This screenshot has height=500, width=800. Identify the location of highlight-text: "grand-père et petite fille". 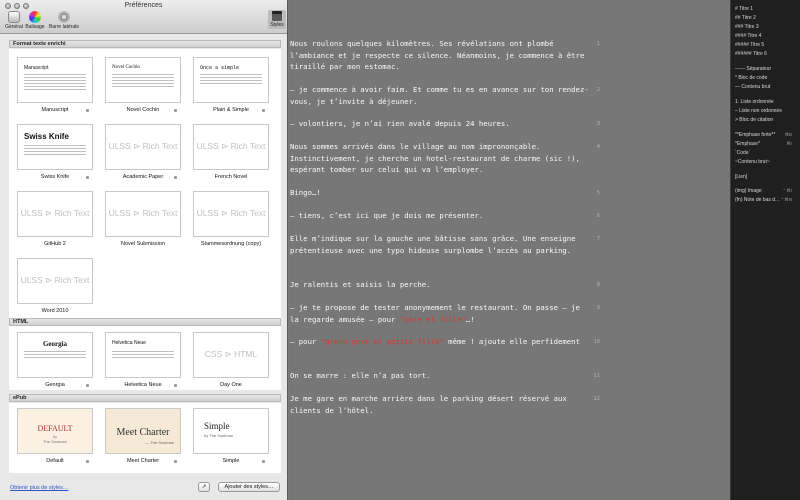
(382, 341).